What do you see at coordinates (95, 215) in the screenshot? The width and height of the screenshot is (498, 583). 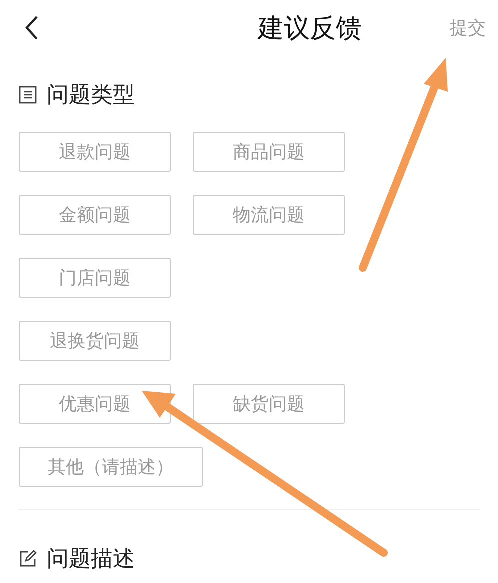 I see `option-tag: 金额问题` at bounding box center [95, 215].